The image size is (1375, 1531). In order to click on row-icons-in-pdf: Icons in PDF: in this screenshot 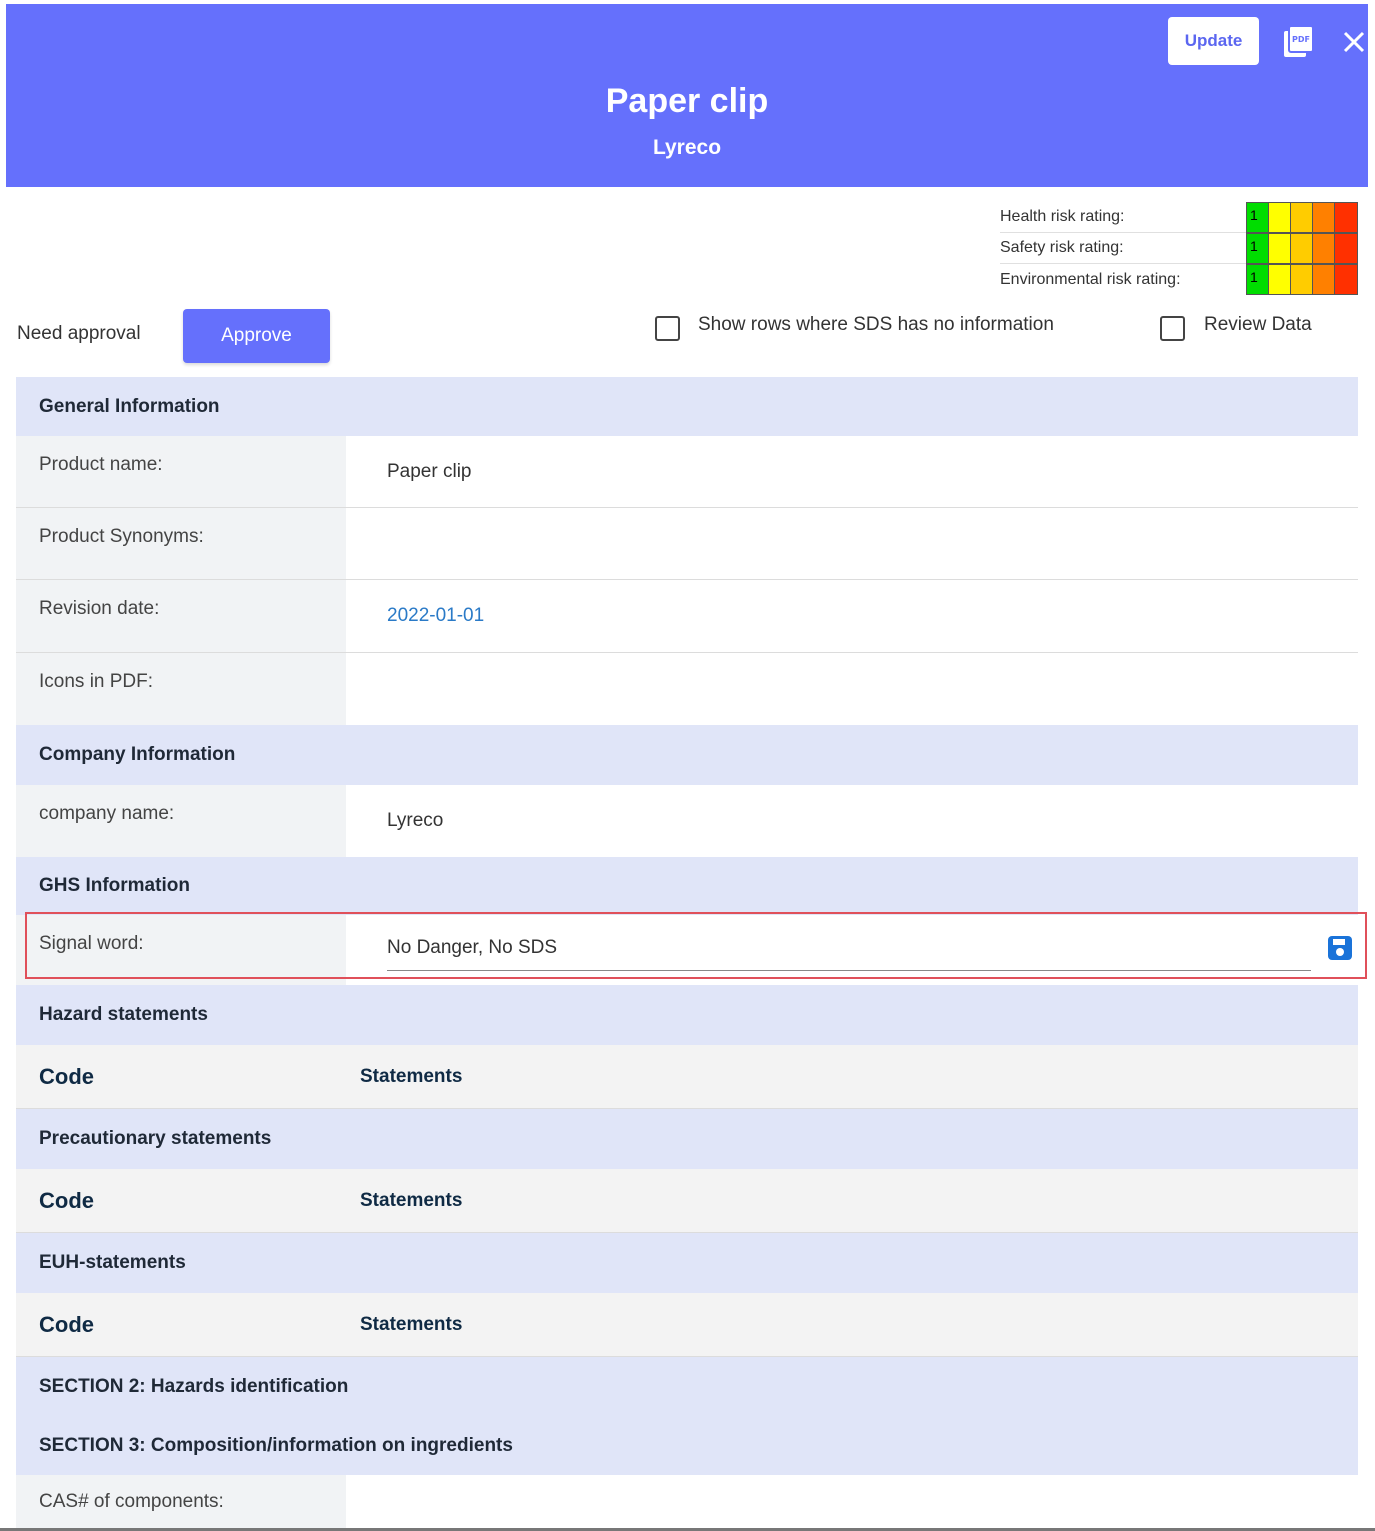, I will do `click(687, 689)`.